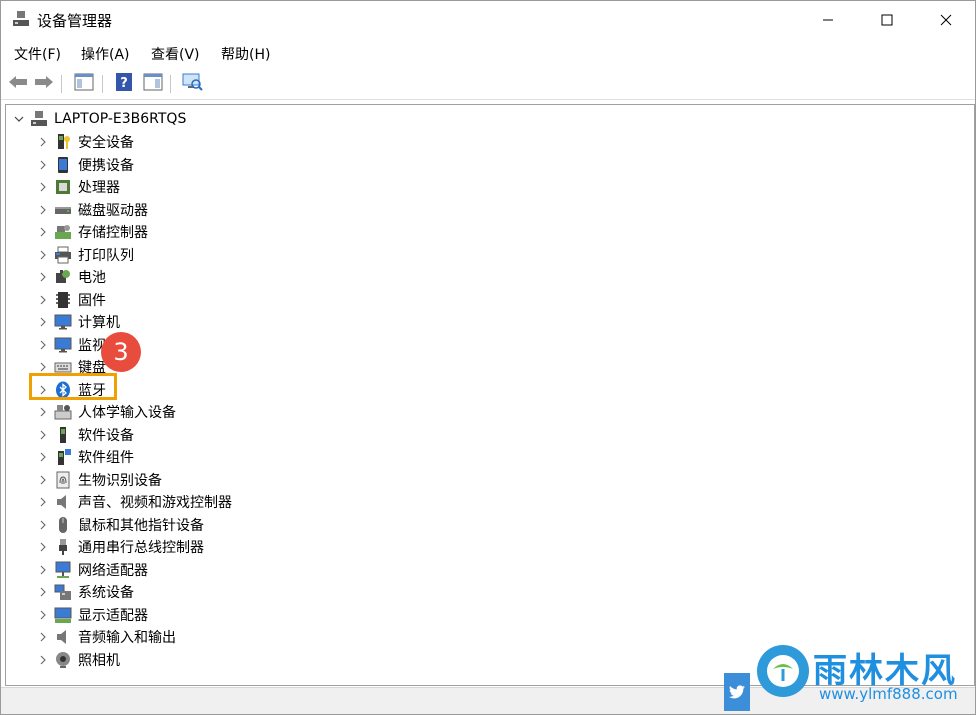 The image size is (976, 715). What do you see at coordinates (887, 20) in the screenshot?
I see `maximize-button` at bounding box center [887, 20].